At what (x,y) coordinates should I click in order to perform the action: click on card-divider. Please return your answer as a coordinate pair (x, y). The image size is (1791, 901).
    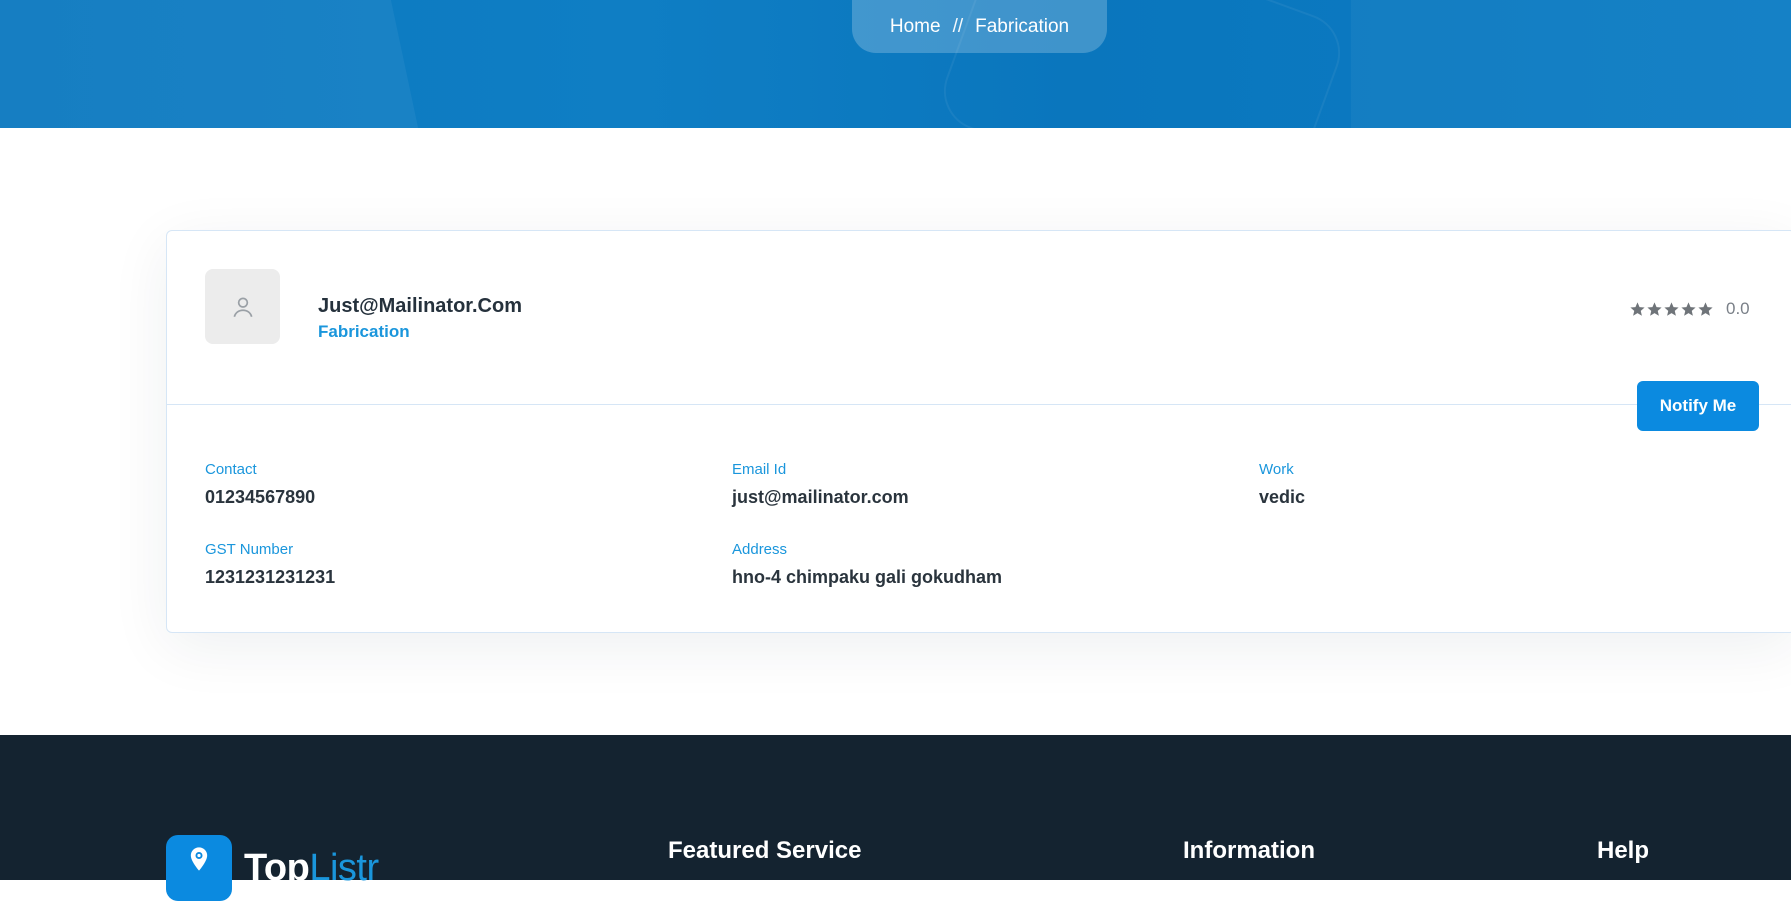
    Looking at the image, I should click on (979, 404).